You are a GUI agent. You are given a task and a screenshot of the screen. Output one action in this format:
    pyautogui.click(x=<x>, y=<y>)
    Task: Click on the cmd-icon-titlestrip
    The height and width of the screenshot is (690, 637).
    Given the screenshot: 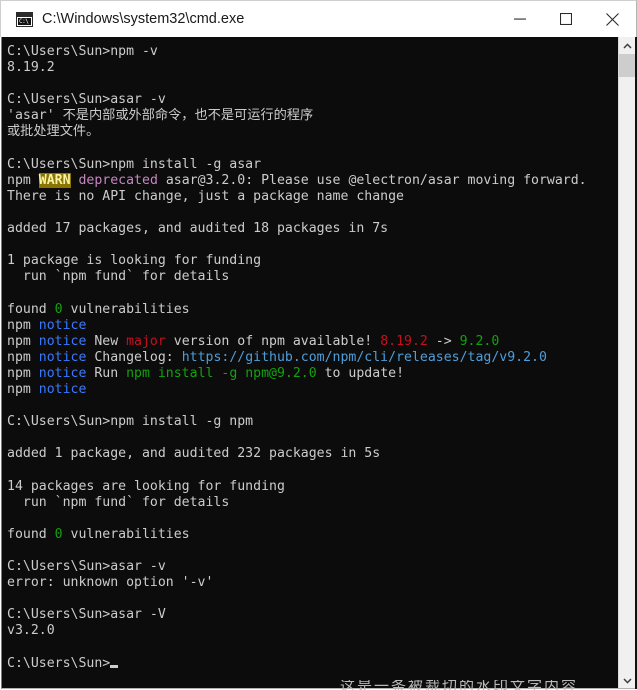 What is the action you would take?
    pyautogui.click(x=24, y=14)
    